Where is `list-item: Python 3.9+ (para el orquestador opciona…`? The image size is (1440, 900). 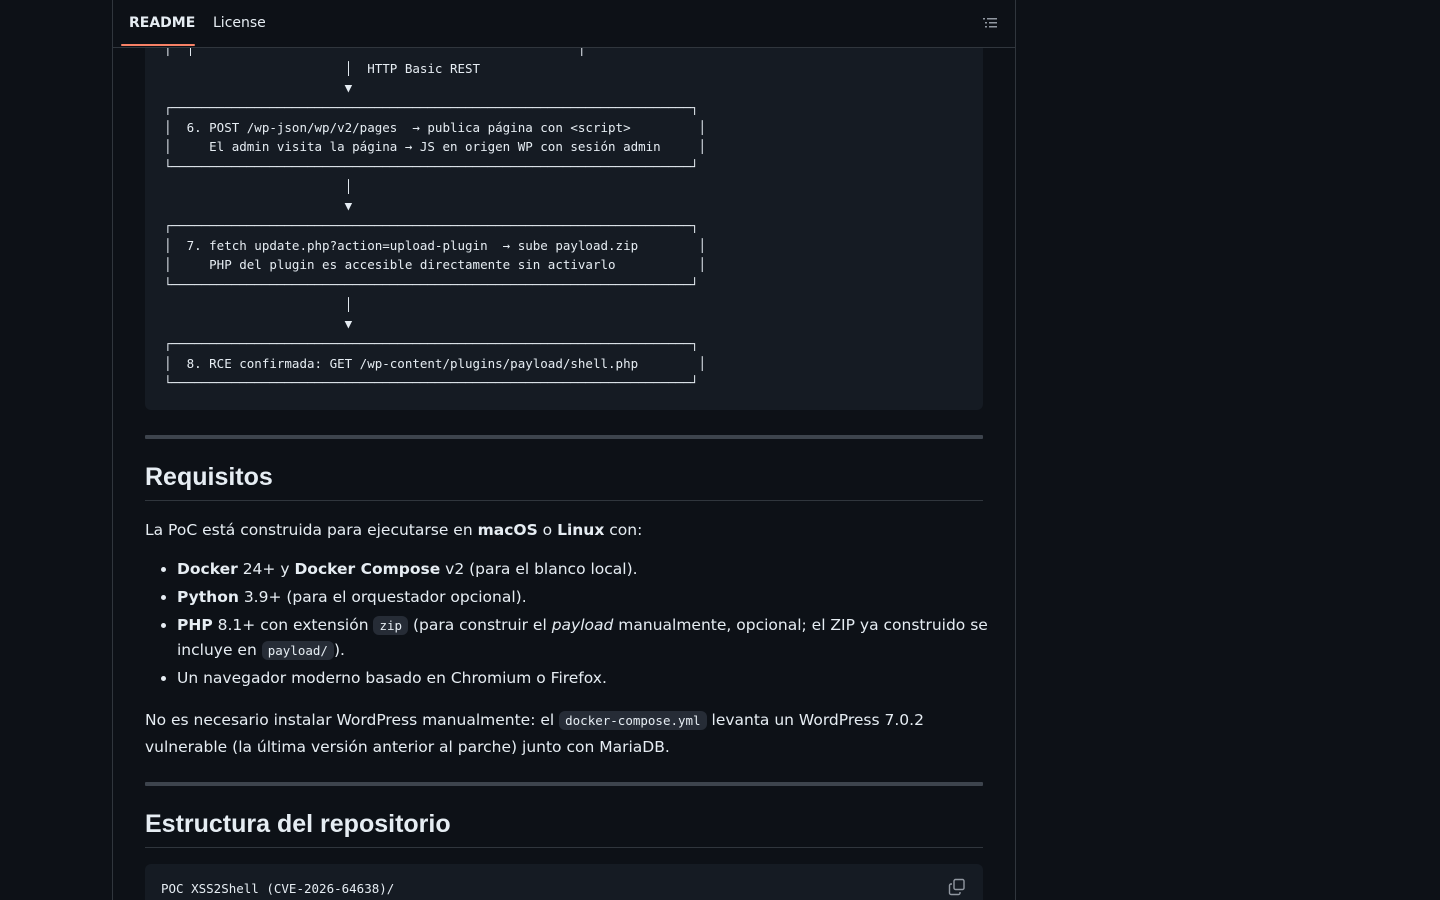
list-item: Python 3.9+ (para el orquestador opciona… is located at coordinates (596, 597).